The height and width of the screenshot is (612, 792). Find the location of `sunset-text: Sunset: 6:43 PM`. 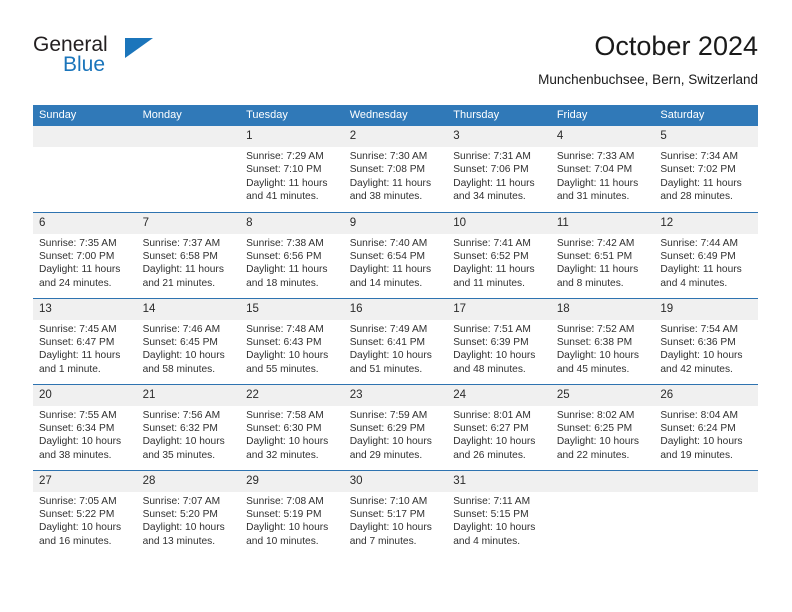

sunset-text: Sunset: 6:43 PM is located at coordinates (284, 342).